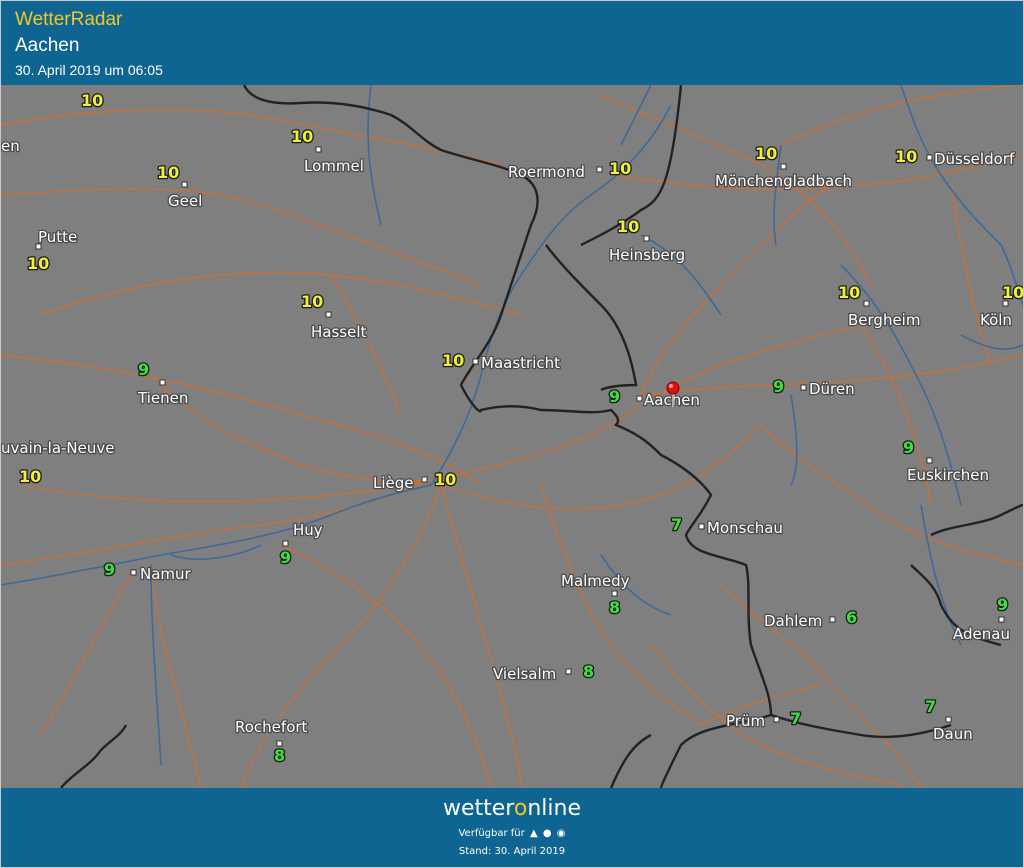 The height and width of the screenshot is (868, 1024). I want to click on brand-text-o: o, so click(520, 808).